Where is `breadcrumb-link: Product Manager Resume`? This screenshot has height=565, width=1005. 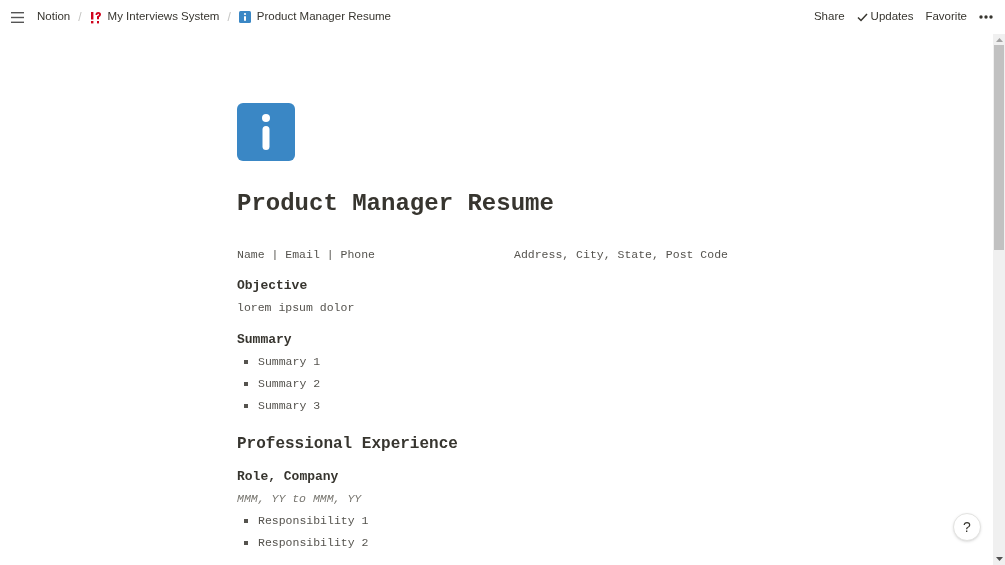
breadcrumb-link: Product Manager Resume is located at coordinates (314, 17).